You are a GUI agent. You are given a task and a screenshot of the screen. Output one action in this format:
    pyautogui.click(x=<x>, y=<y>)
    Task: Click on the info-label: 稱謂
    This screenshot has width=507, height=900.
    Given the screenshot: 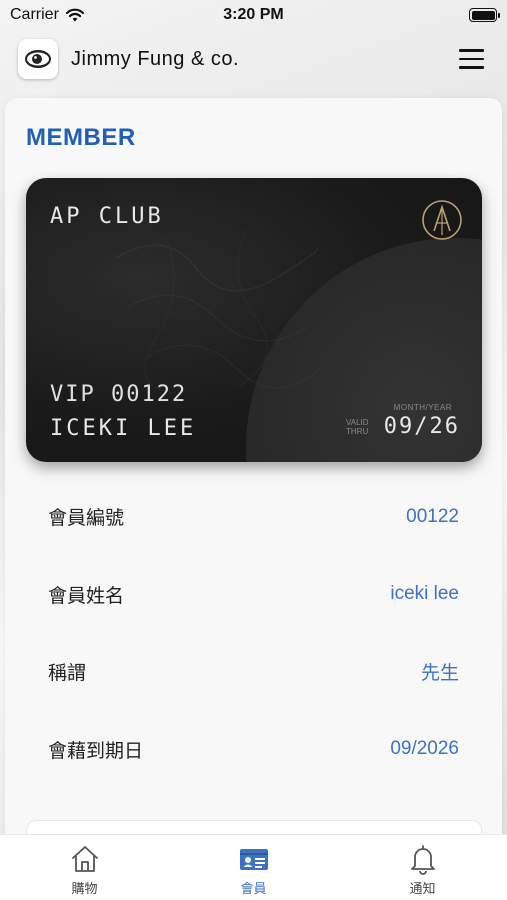 What is the action you would take?
    pyautogui.click(x=67, y=673)
    